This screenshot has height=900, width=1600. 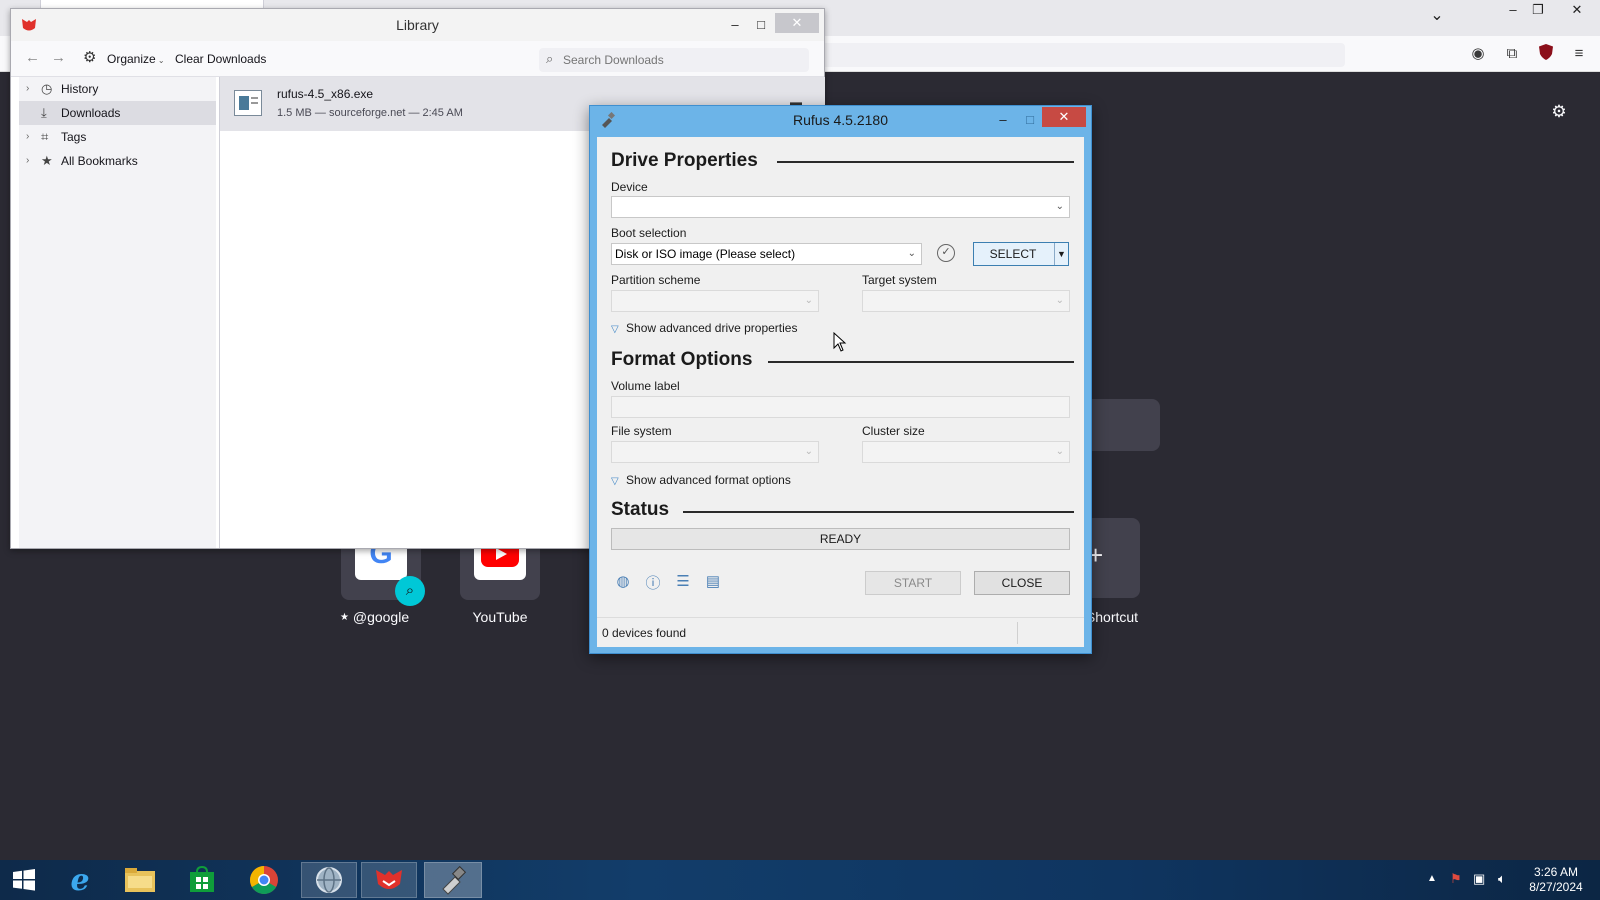 I want to click on cluster-size-label: Cluster size, so click(x=893, y=431).